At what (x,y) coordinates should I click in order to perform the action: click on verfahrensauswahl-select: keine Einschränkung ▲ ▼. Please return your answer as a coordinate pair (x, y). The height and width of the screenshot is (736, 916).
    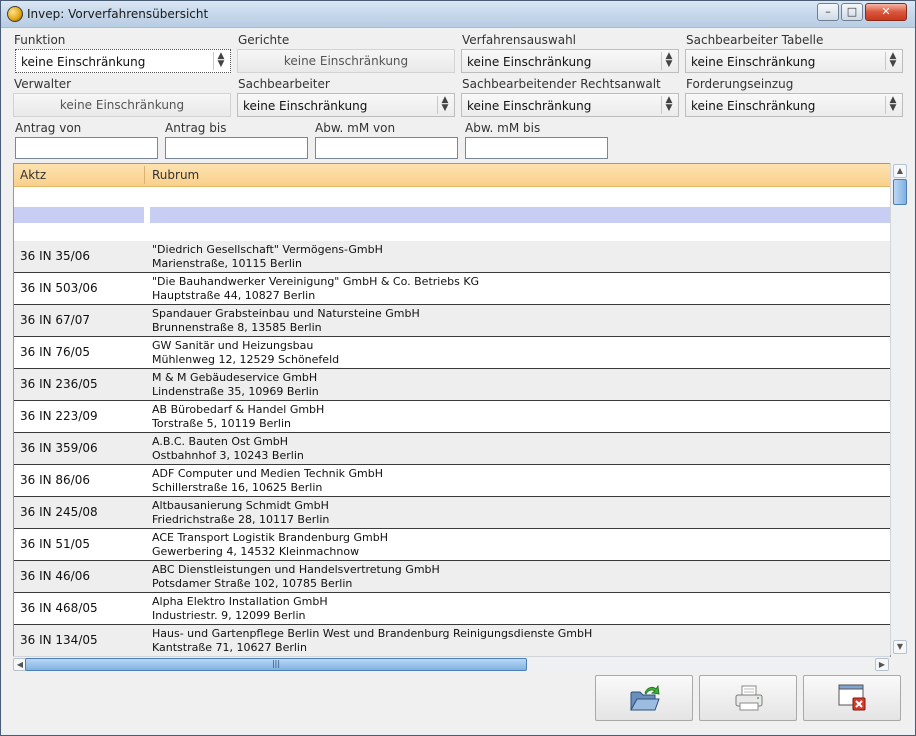
    Looking at the image, I should click on (570, 61).